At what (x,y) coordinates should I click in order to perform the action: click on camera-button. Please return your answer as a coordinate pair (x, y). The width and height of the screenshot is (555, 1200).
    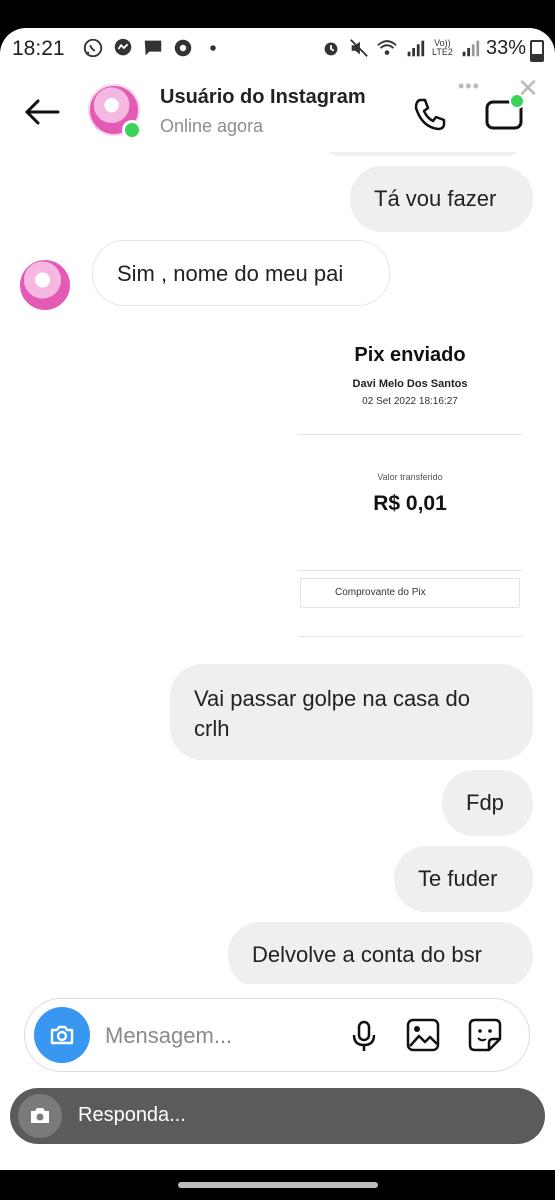
    Looking at the image, I should click on (62, 1035).